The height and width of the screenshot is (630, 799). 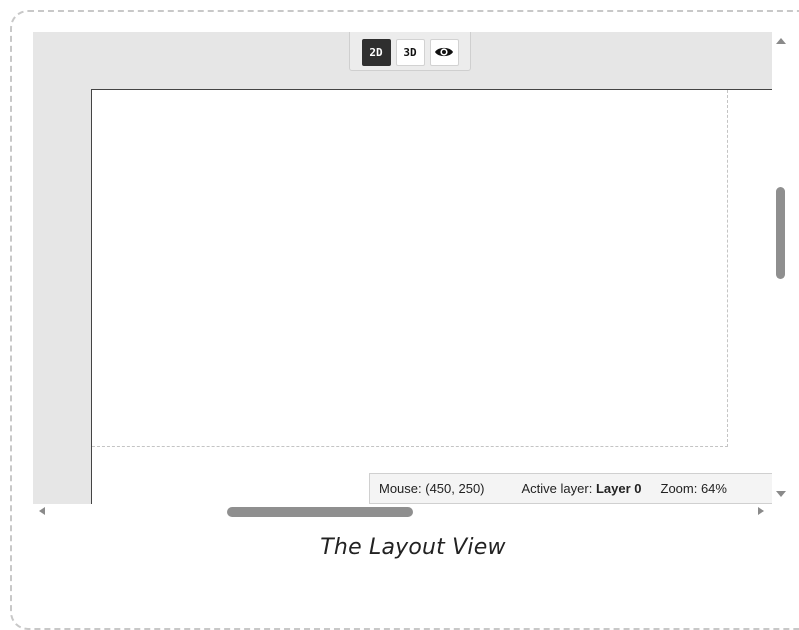 I want to click on vertical-scrollbar, so click(x=781, y=268).